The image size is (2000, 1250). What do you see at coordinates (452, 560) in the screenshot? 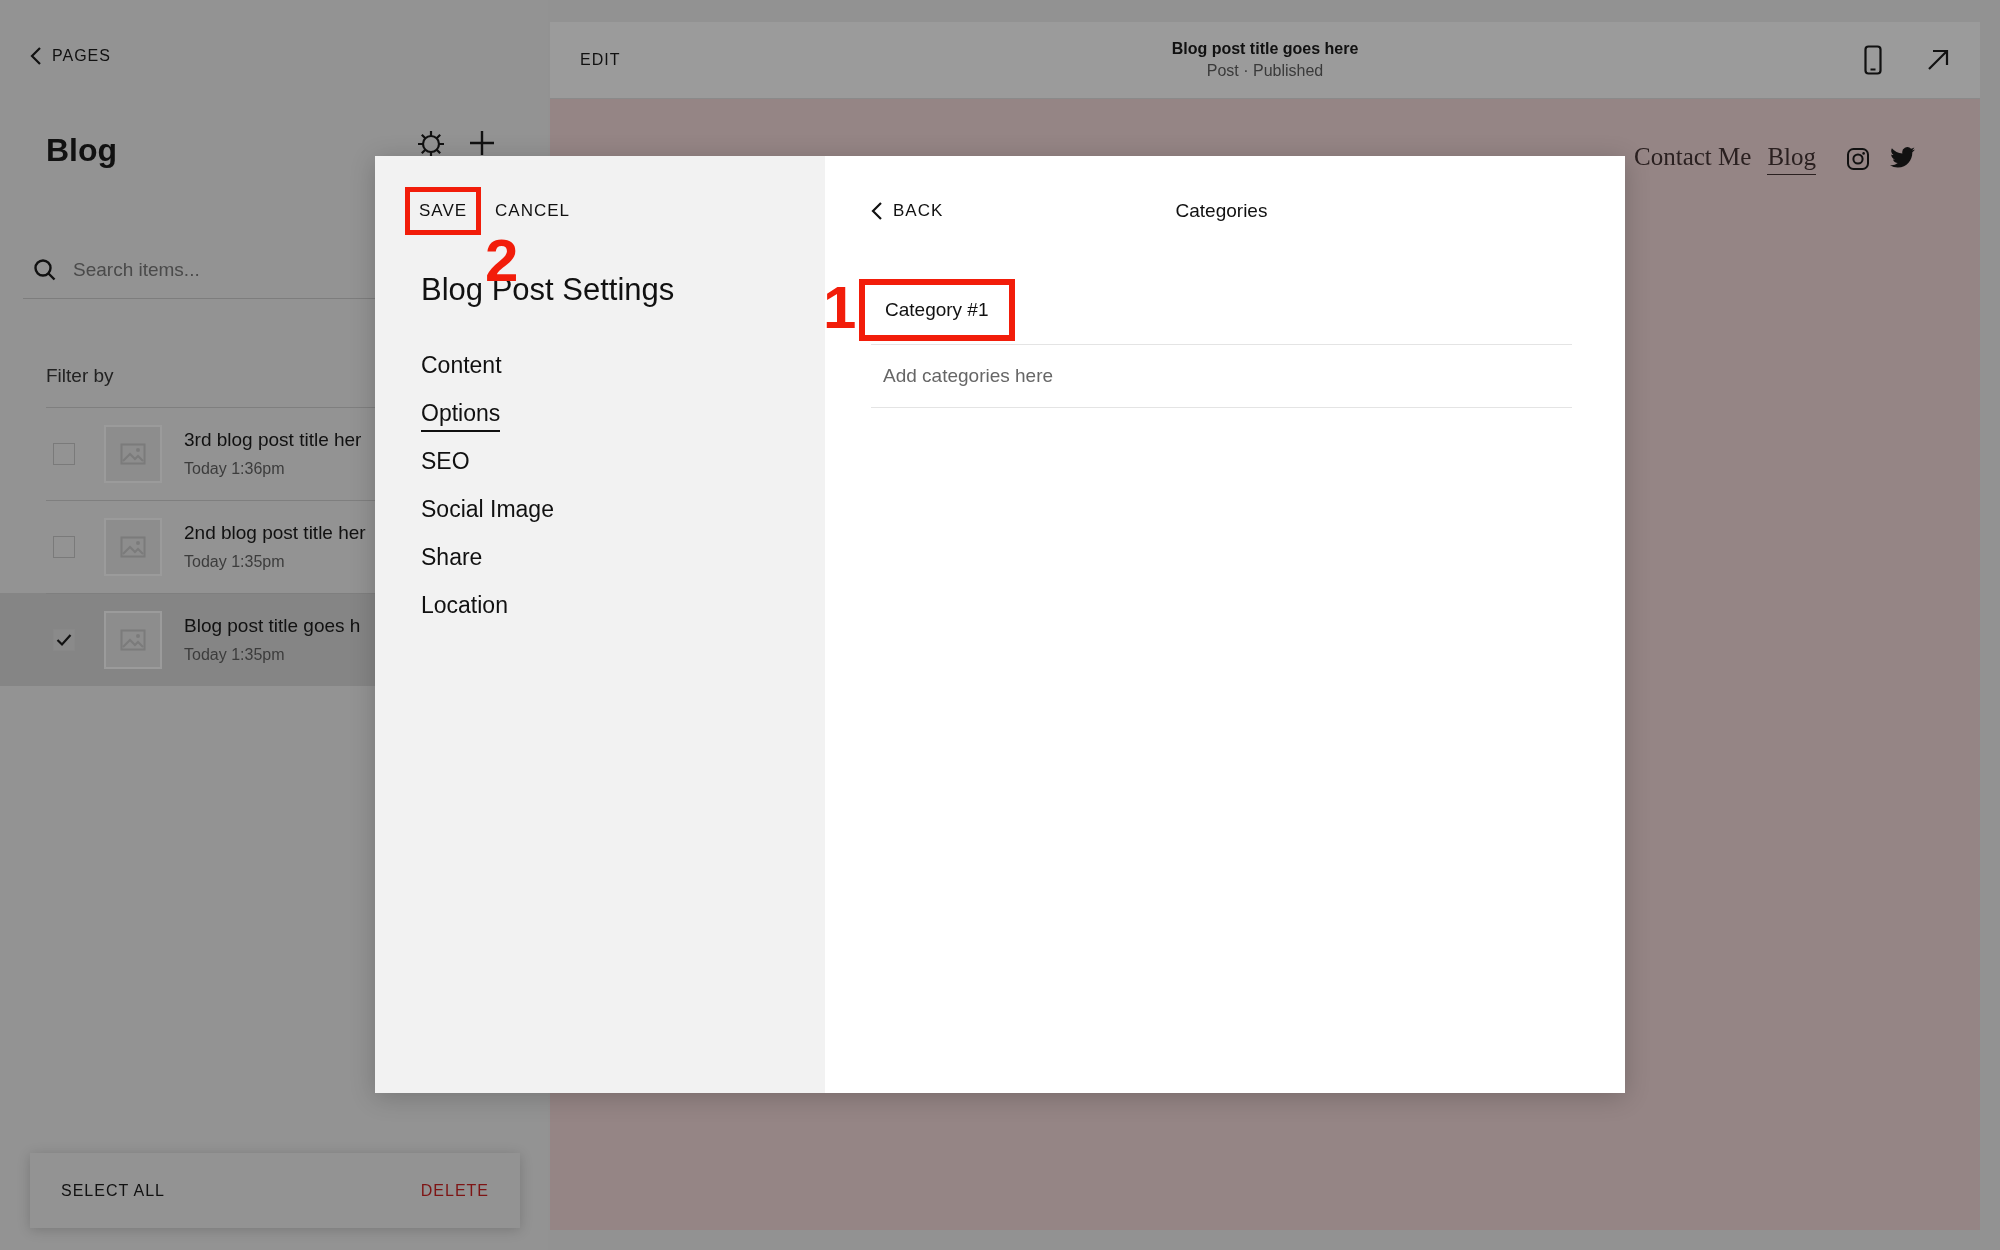
I see `settings-menu-item: Share` at bounding box center [452, 560].